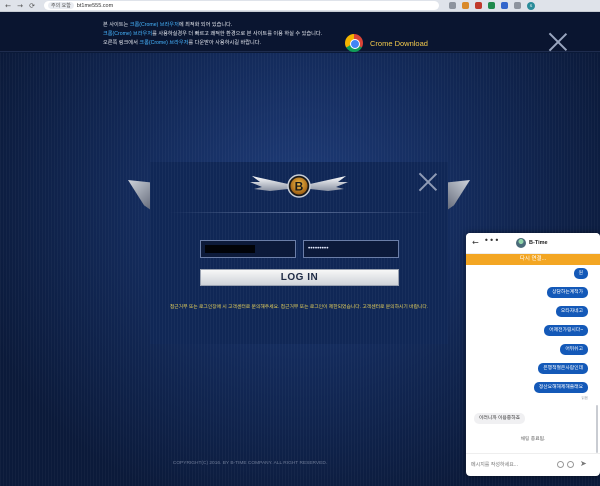 This screenshot has height=486, width=600. I want to click on extension-icons: S, so click(492, 5).